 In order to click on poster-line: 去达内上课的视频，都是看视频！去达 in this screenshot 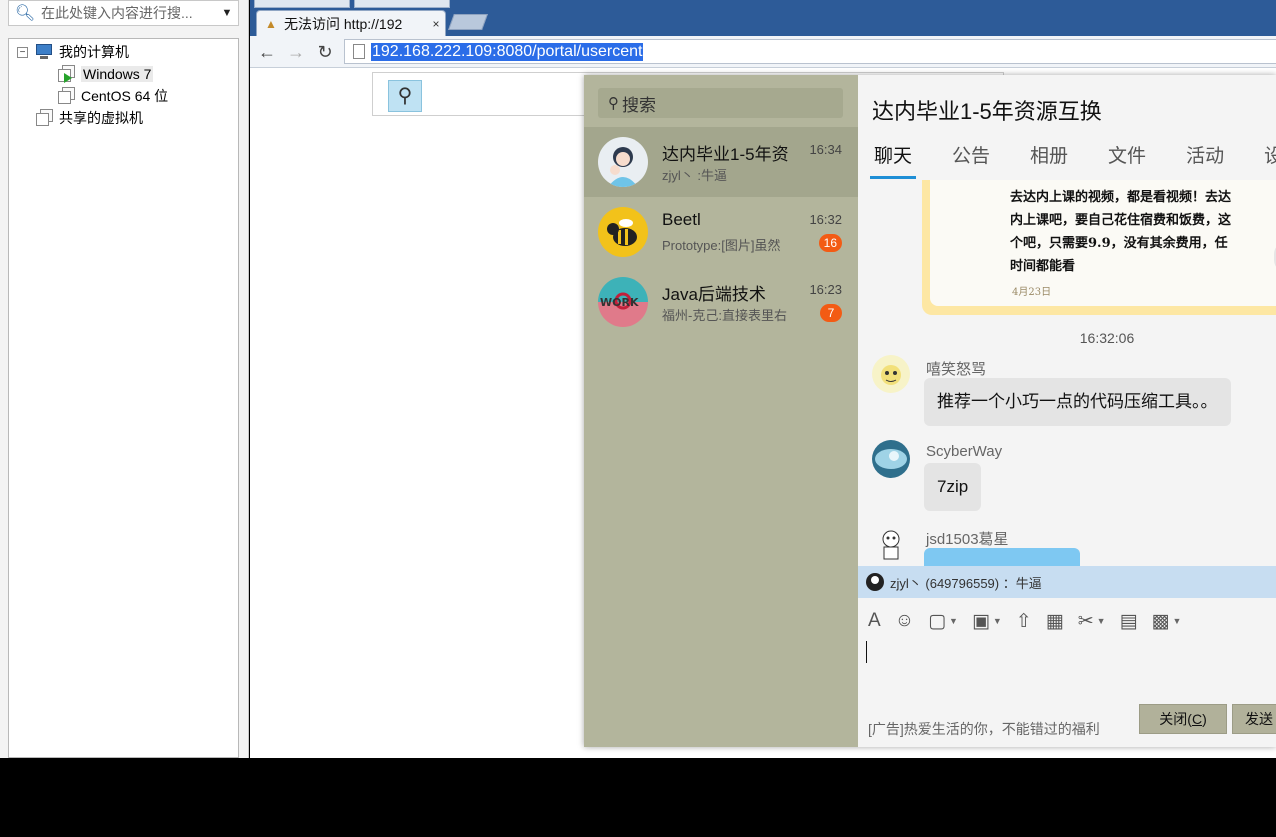, I will do `click(1121, 197)`.